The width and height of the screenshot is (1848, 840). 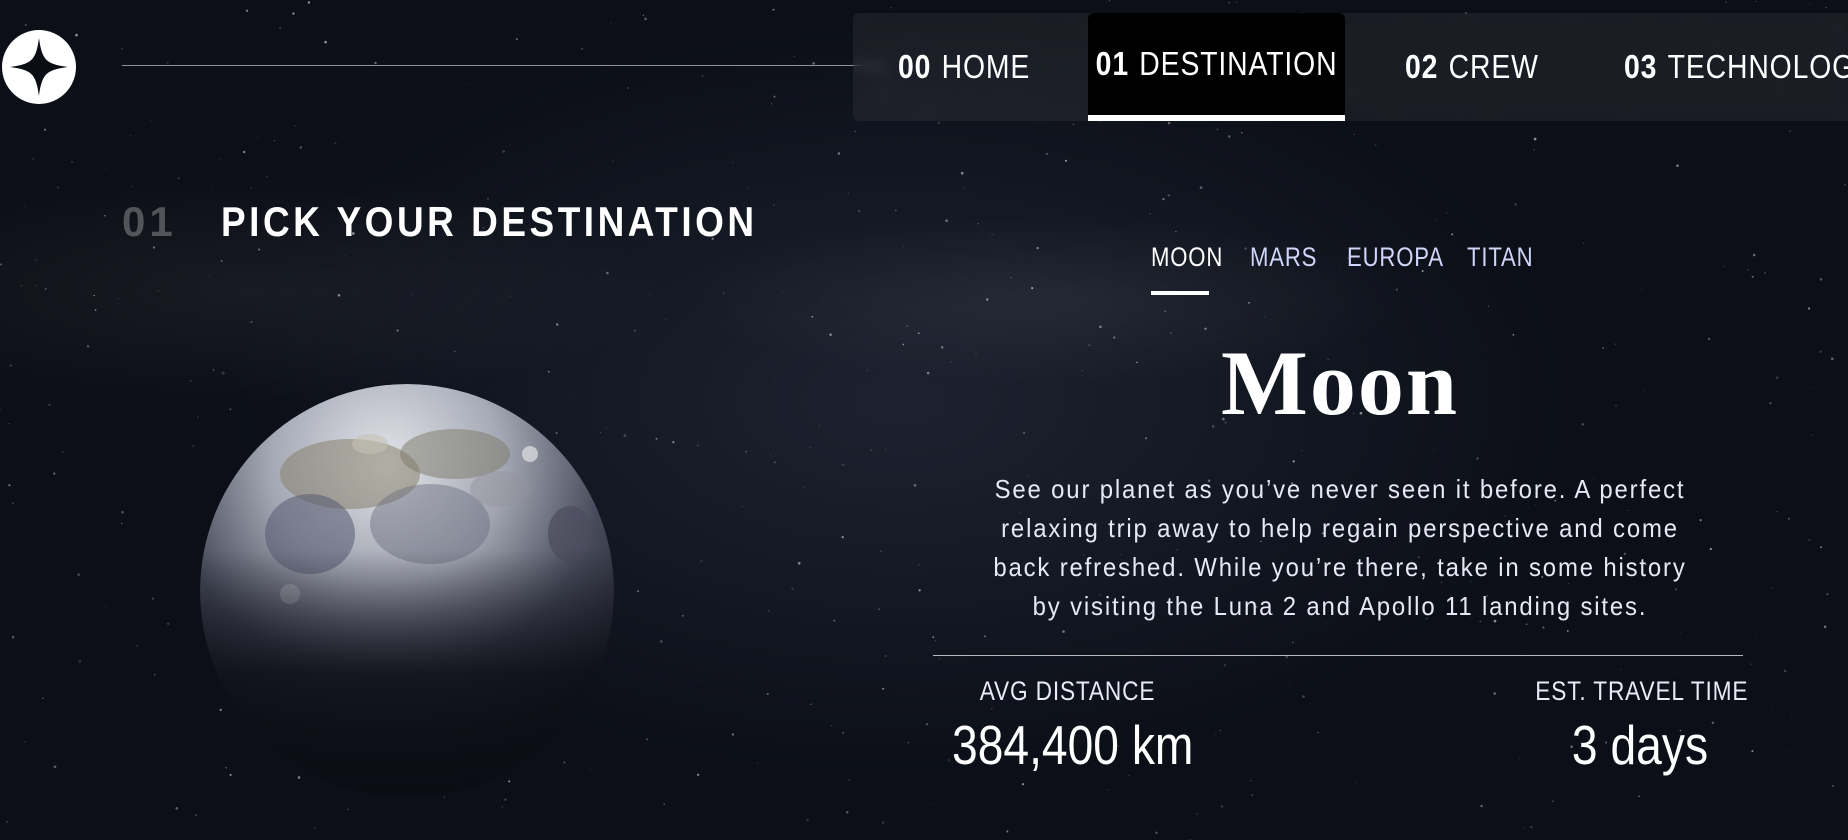 What do you see at coordinates (1112, 63) in the screenshot?
I see `nav-number: 01` at bounding box center [1112, 63].